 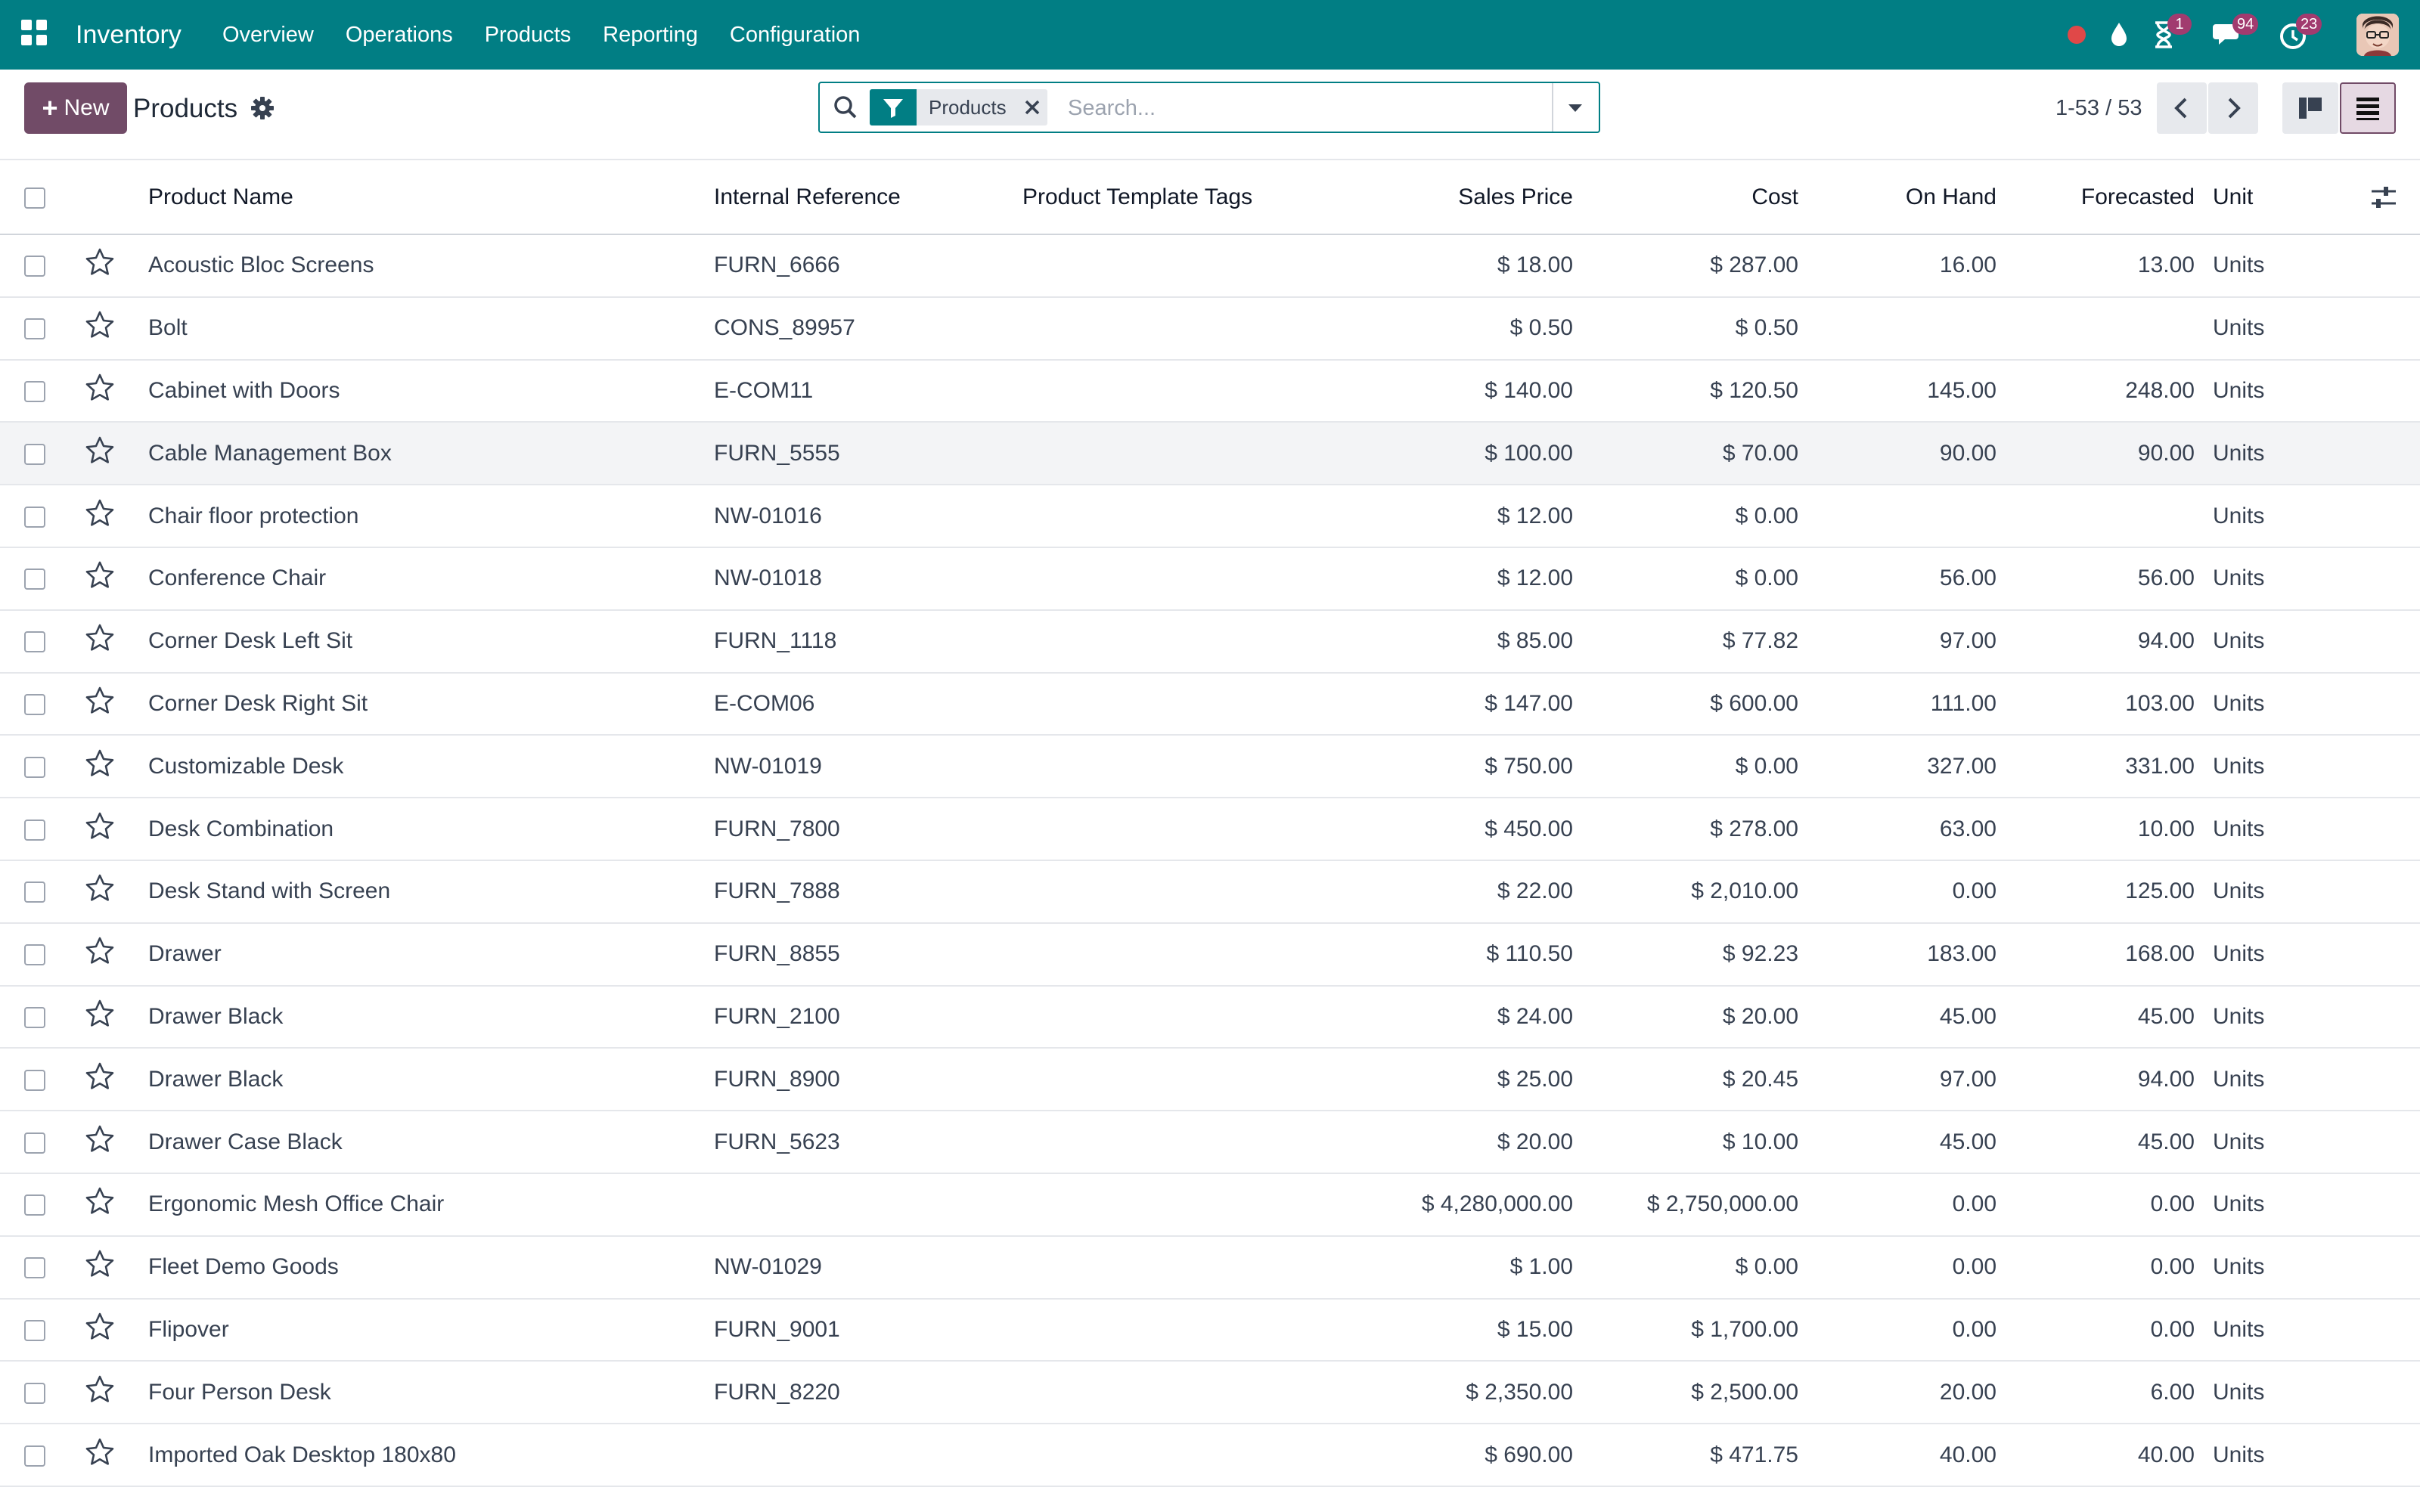 What do you see at coordinates (1909, 1142) in the screenshot?
I see `cell-on-hand: 45.00` at bounding box center [1909, 1142].